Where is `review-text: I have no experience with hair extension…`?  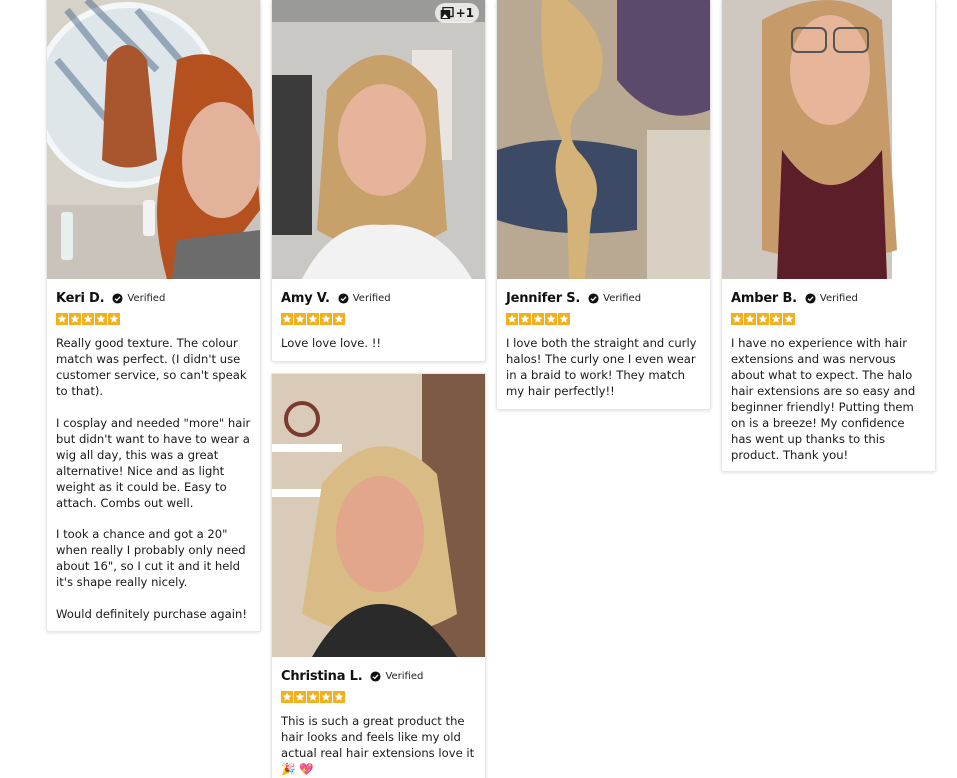
review-text: I have no experience with hair extension… is located at coordinates (829, 399).